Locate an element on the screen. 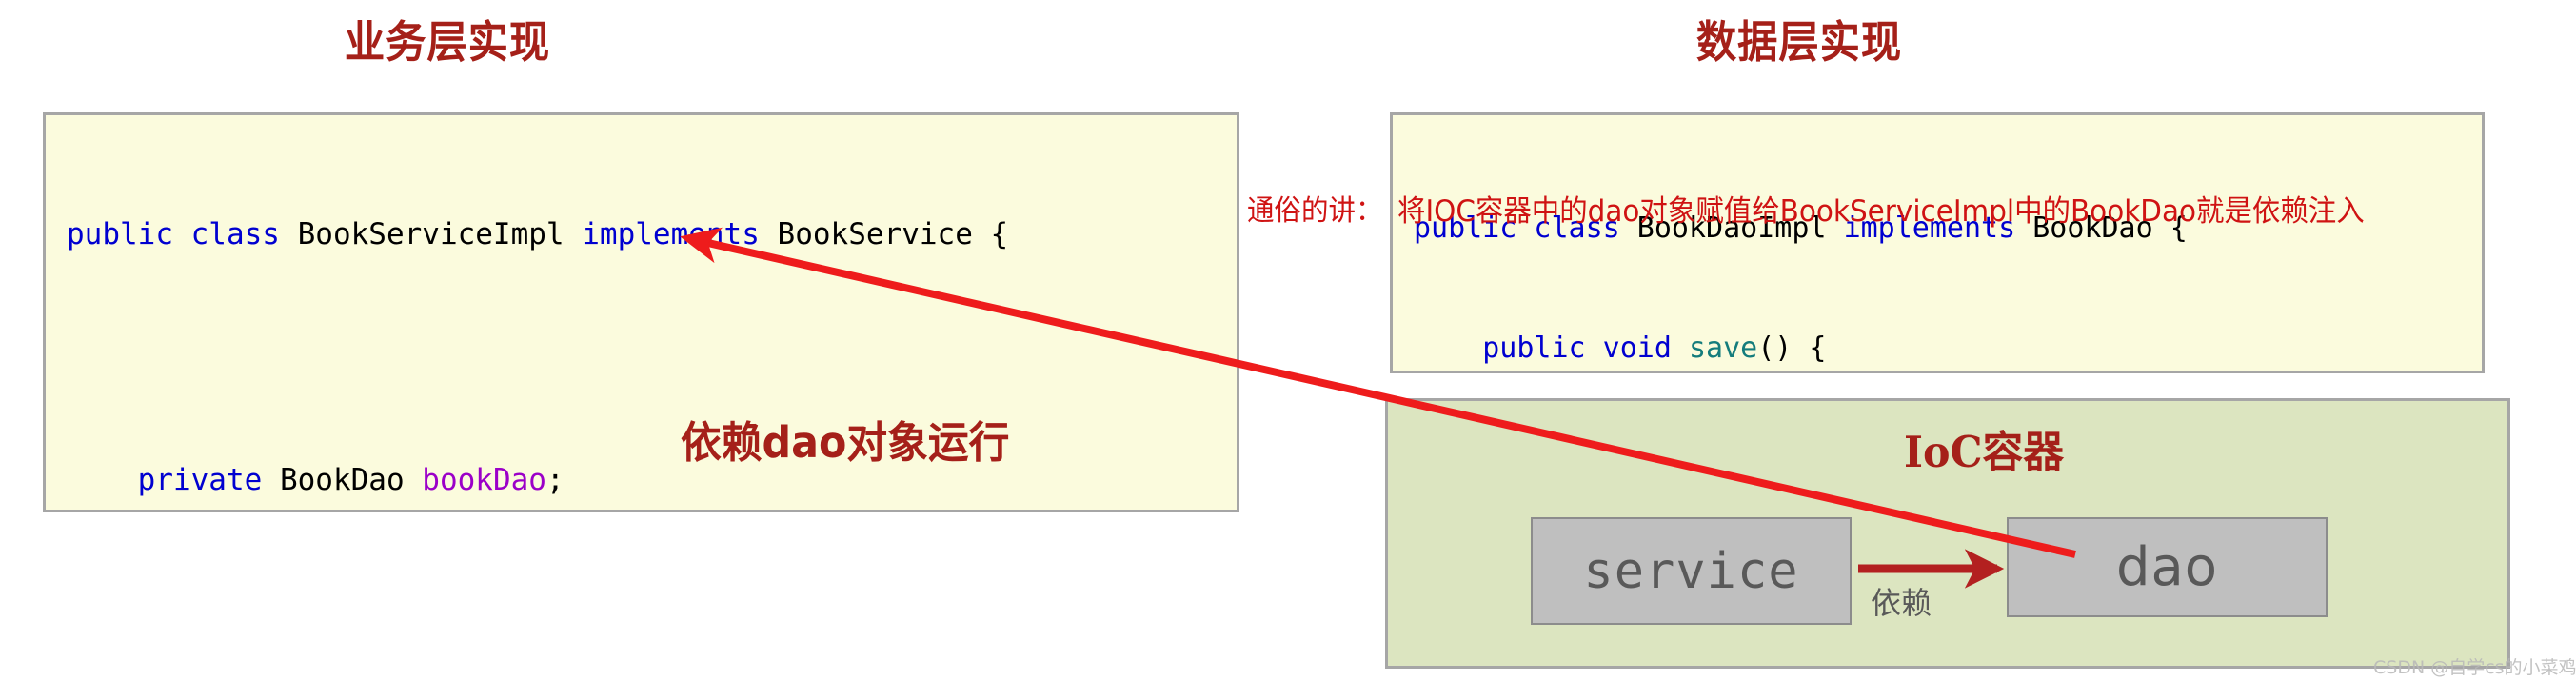 This screenshot has width=2576, height=682. dependency-arrow-label: 依赖 is located at coordinates (1902, 603).